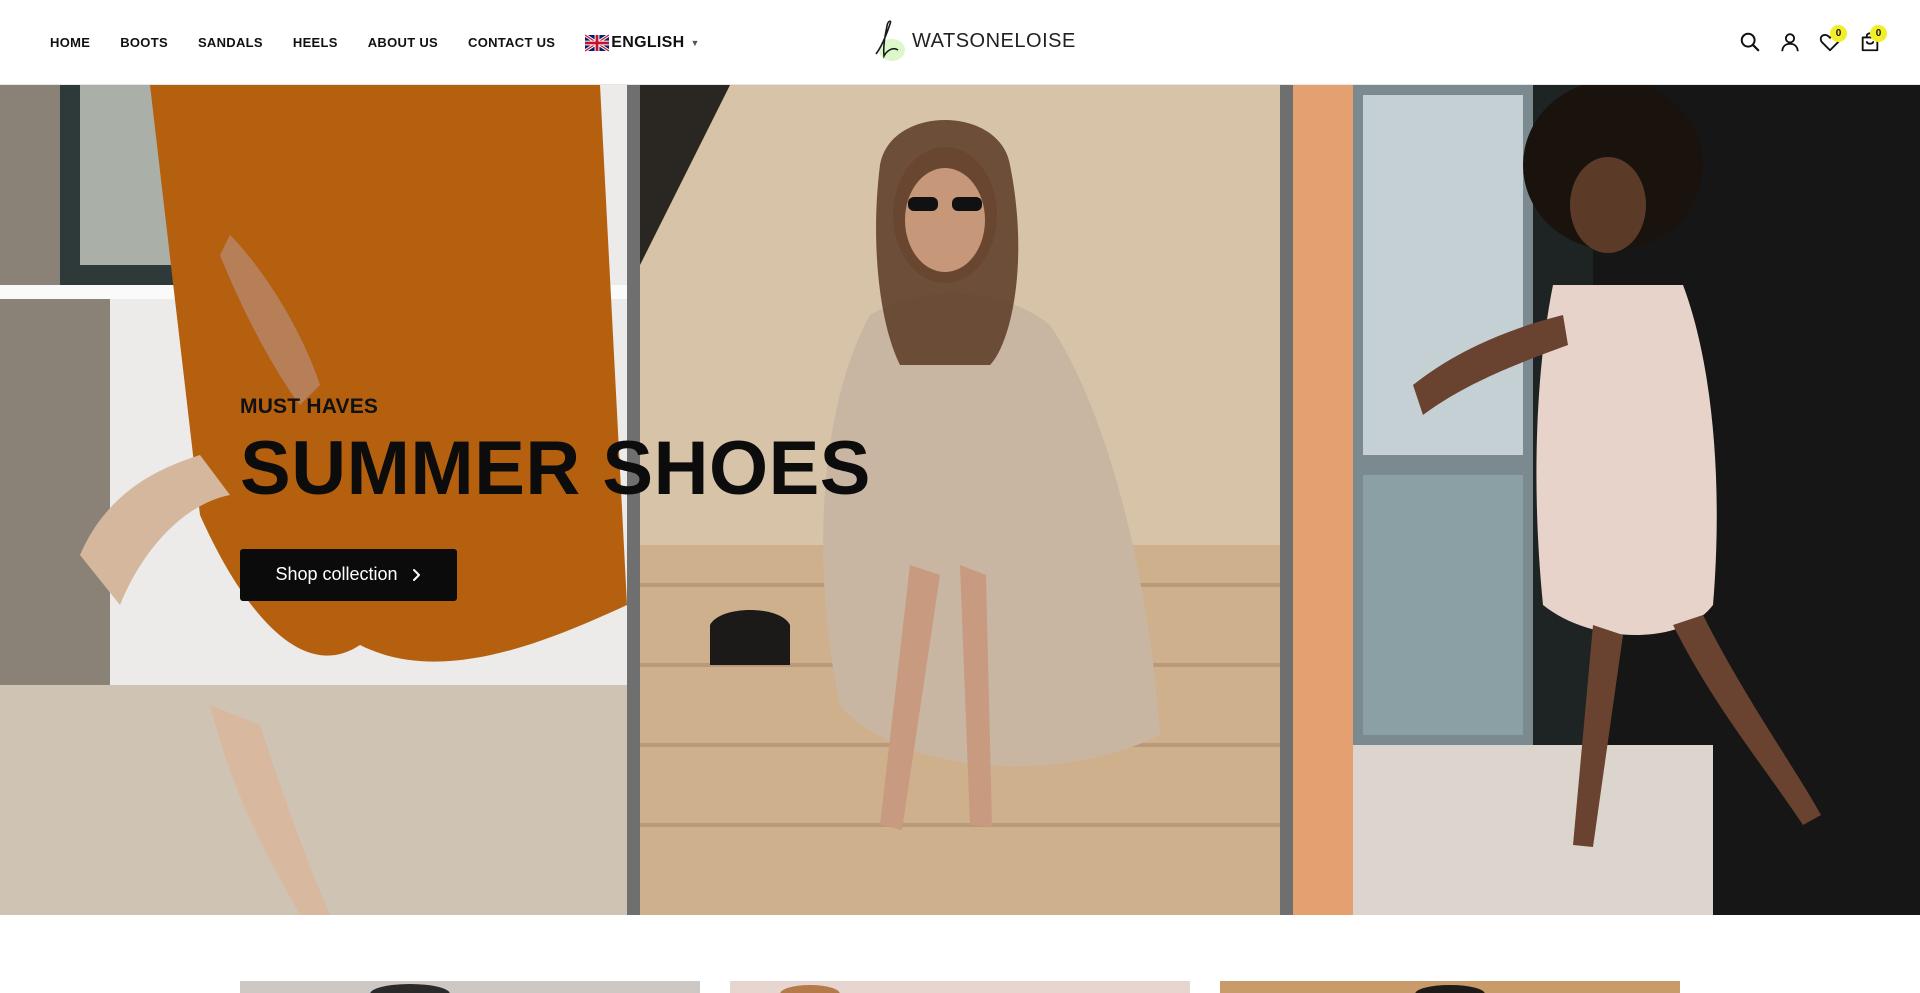  Describe the element at coordinates (416, 574) in the screenshot. I see `chevron-right-icon` at that location.